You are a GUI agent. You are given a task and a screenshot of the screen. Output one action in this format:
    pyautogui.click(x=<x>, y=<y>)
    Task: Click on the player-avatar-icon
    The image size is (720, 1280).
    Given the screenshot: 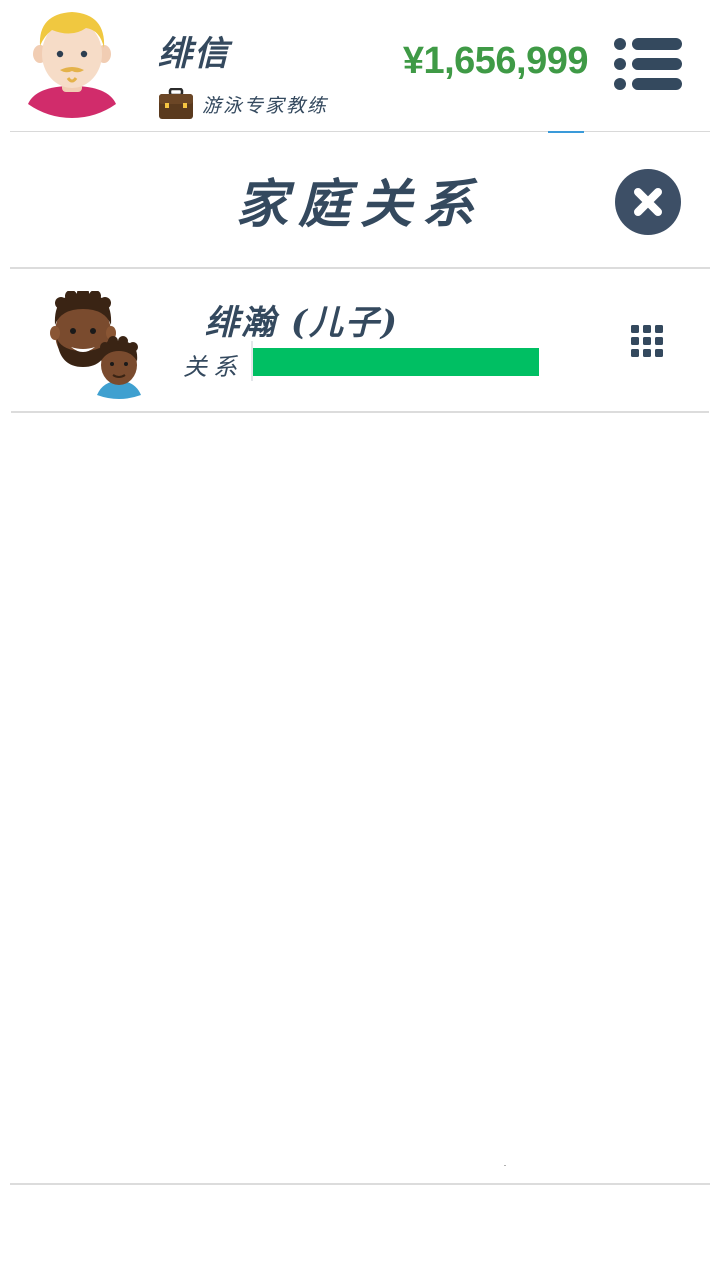 What is the action you would take?
    pyautogui.click(x=72, y=63)
    